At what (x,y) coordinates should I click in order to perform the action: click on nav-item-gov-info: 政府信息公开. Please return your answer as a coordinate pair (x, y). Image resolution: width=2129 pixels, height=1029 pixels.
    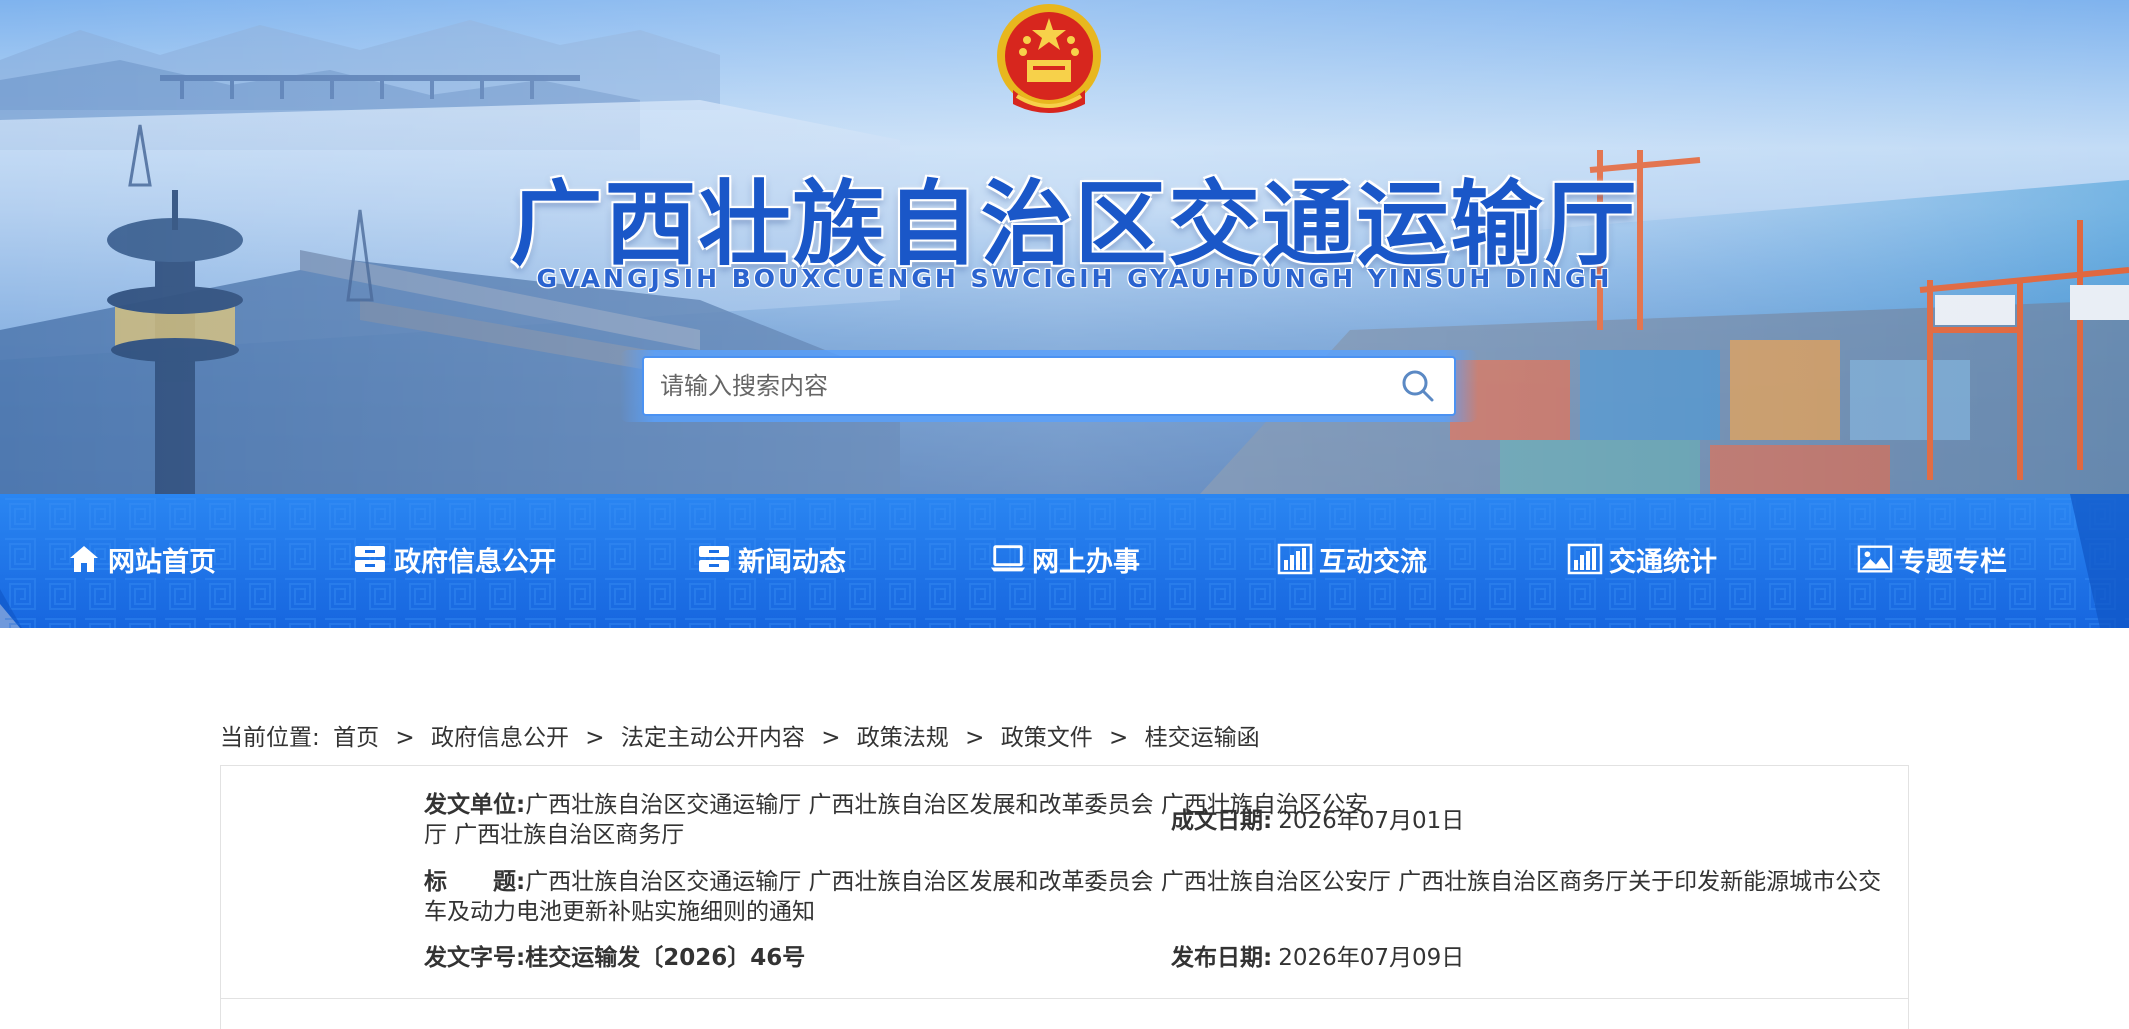
    Looking at the image, I should click on (454, 559).